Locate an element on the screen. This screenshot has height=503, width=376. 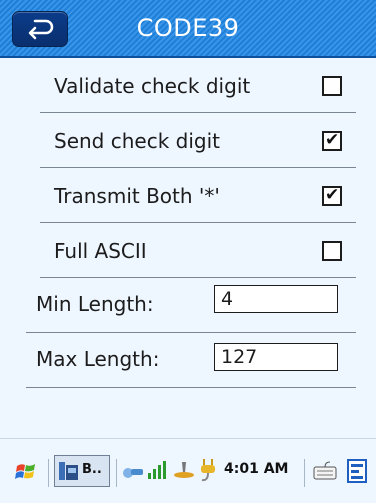
windows-flag-icon is located at coordinates (27, 474).